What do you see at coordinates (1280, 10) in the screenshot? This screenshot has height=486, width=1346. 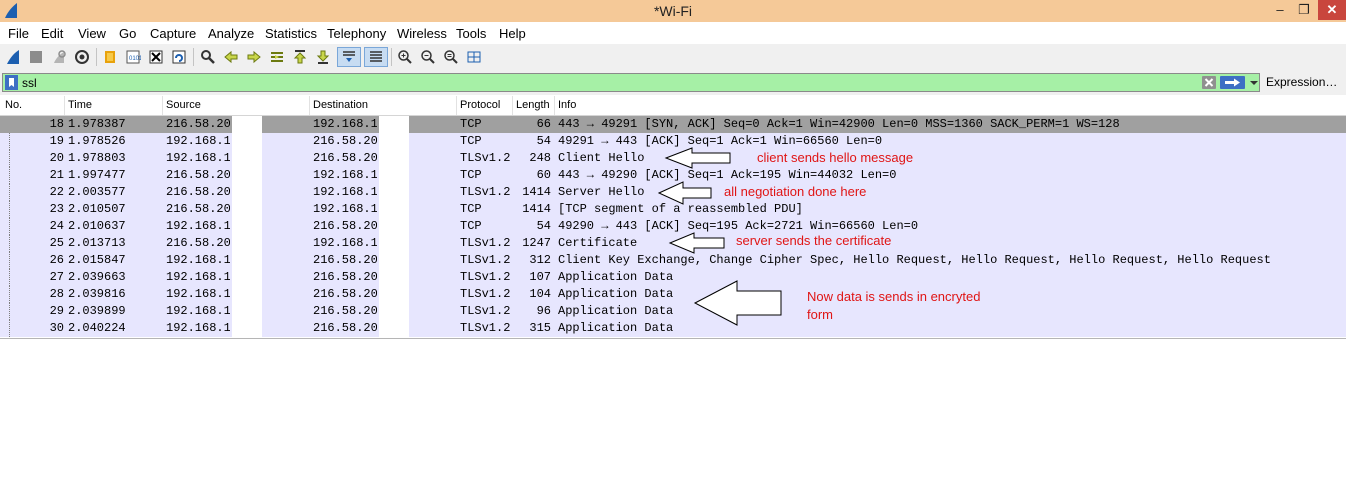 I see `minimize-button: –` at bounding box center [1280, 10].